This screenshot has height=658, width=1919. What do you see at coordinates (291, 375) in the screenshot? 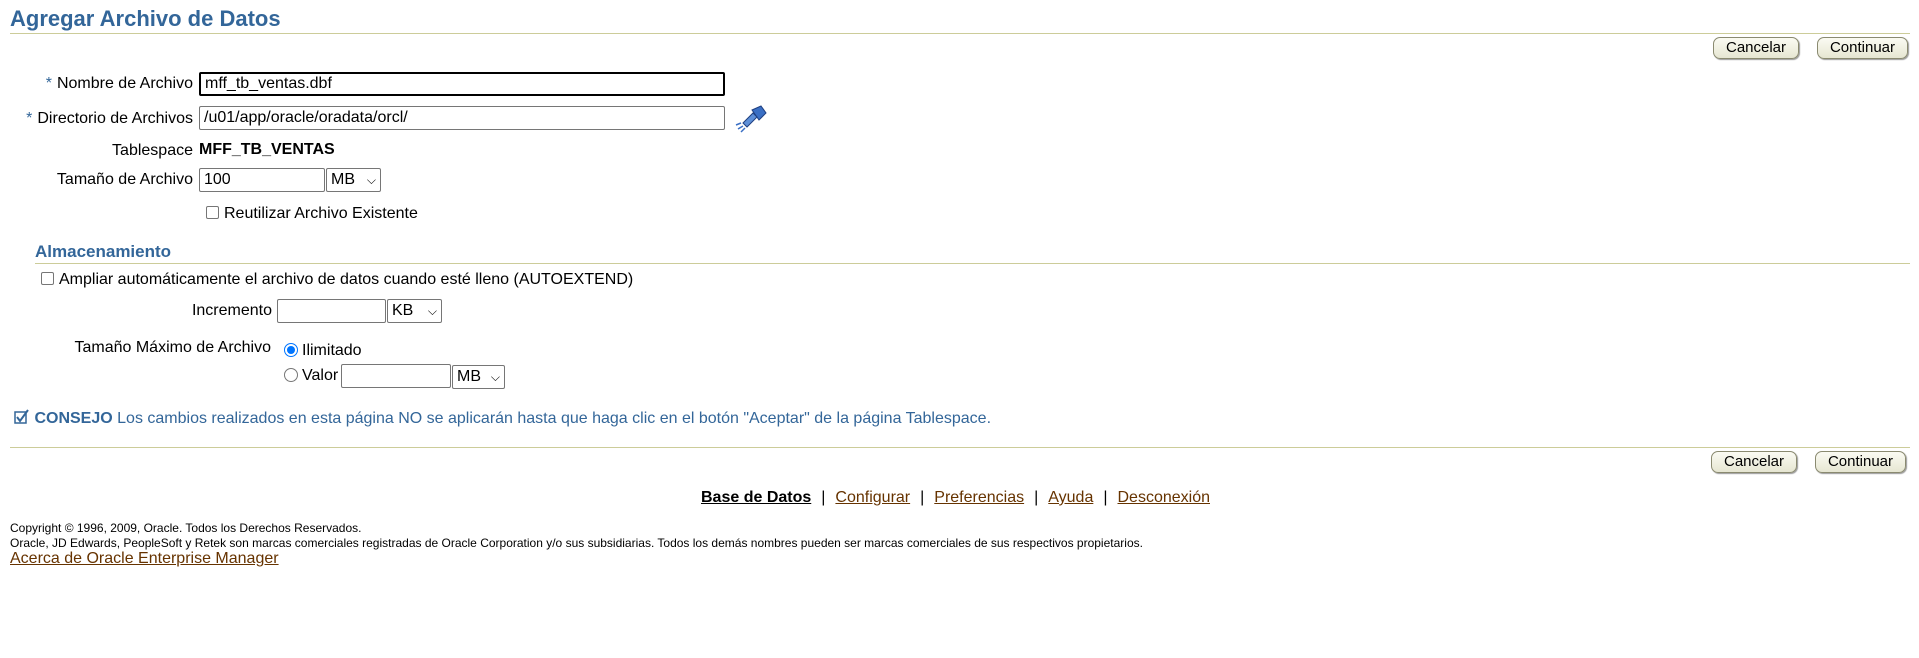
I see `value-radio` at bounding box center [291, 375].